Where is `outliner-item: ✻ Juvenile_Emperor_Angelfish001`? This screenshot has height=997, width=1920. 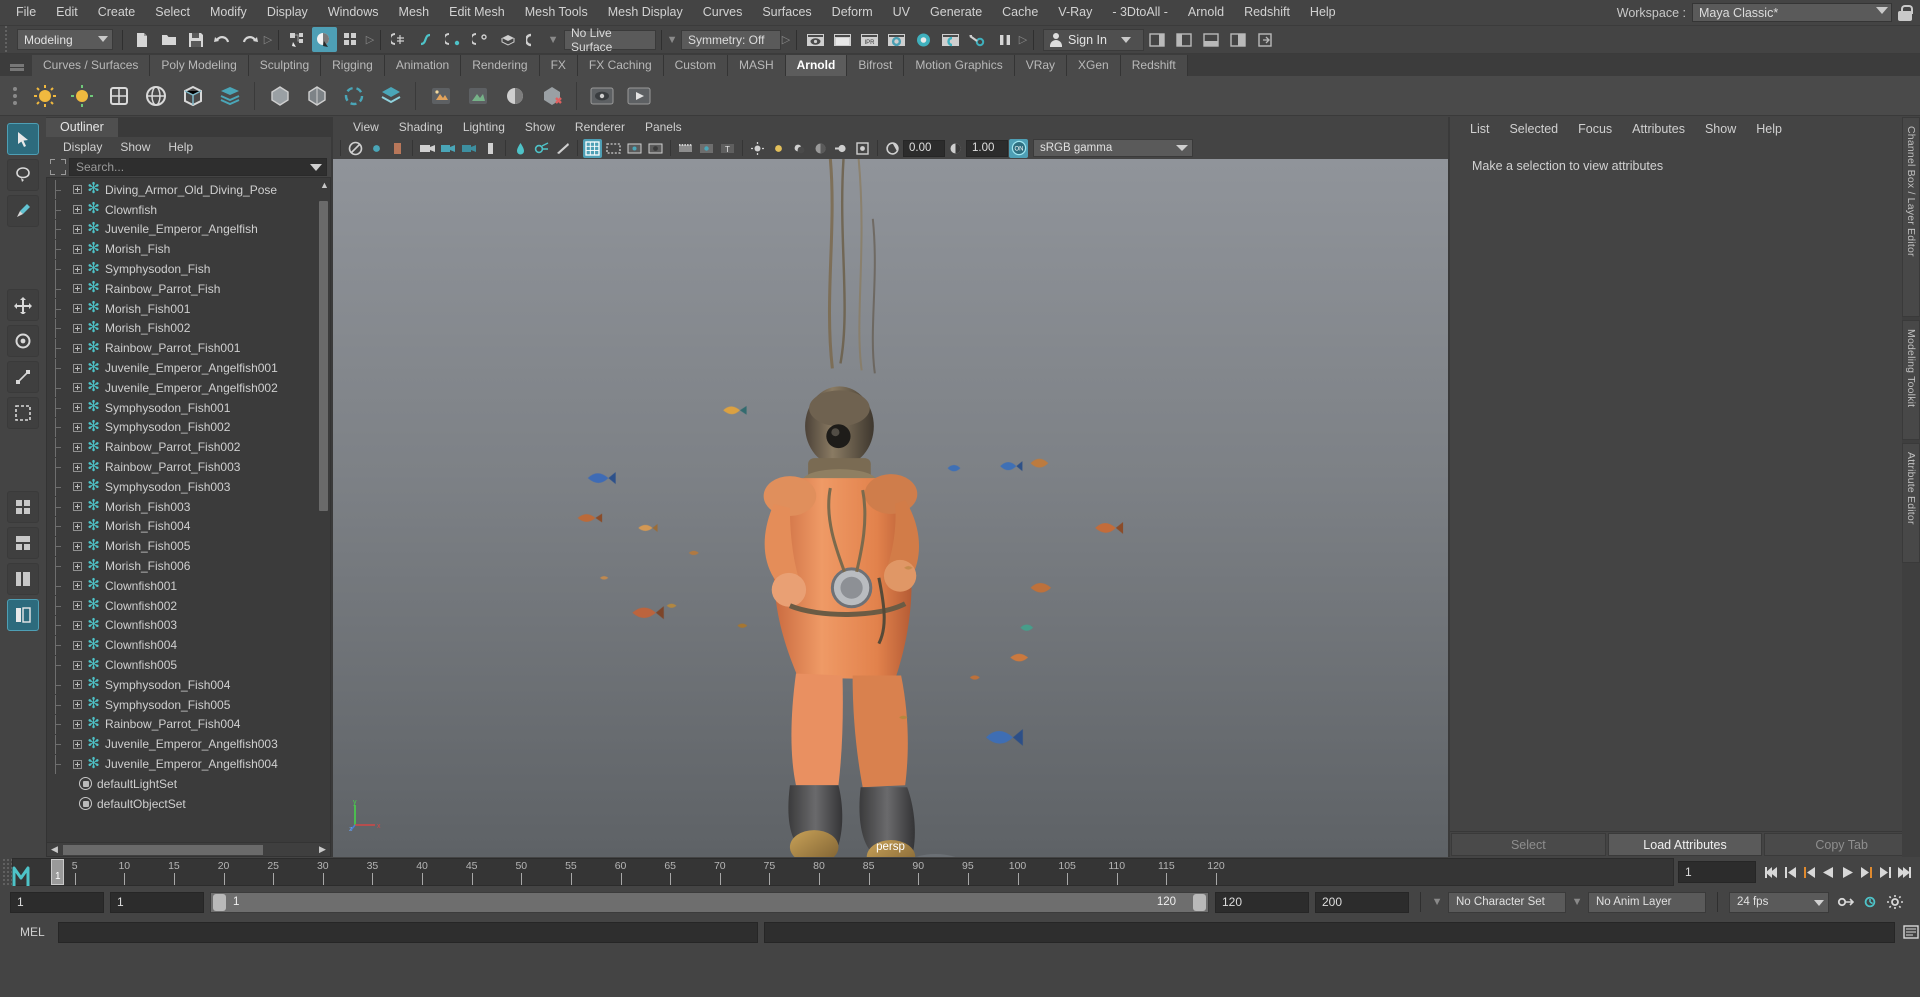
outliner-item: ✻ Juvenile_Emperor_Angelfish001 is located at coordinates (188, 368).